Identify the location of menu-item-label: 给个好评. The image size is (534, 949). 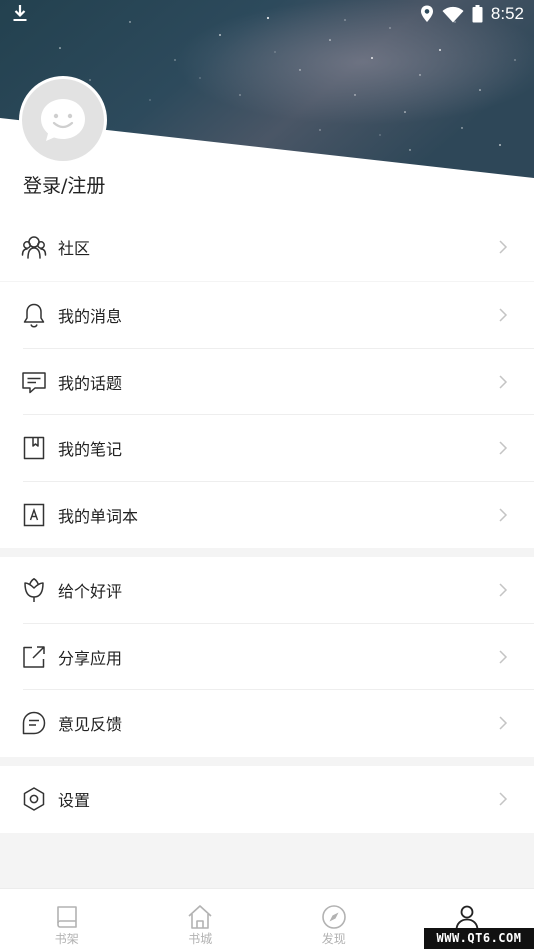
(90, 592).